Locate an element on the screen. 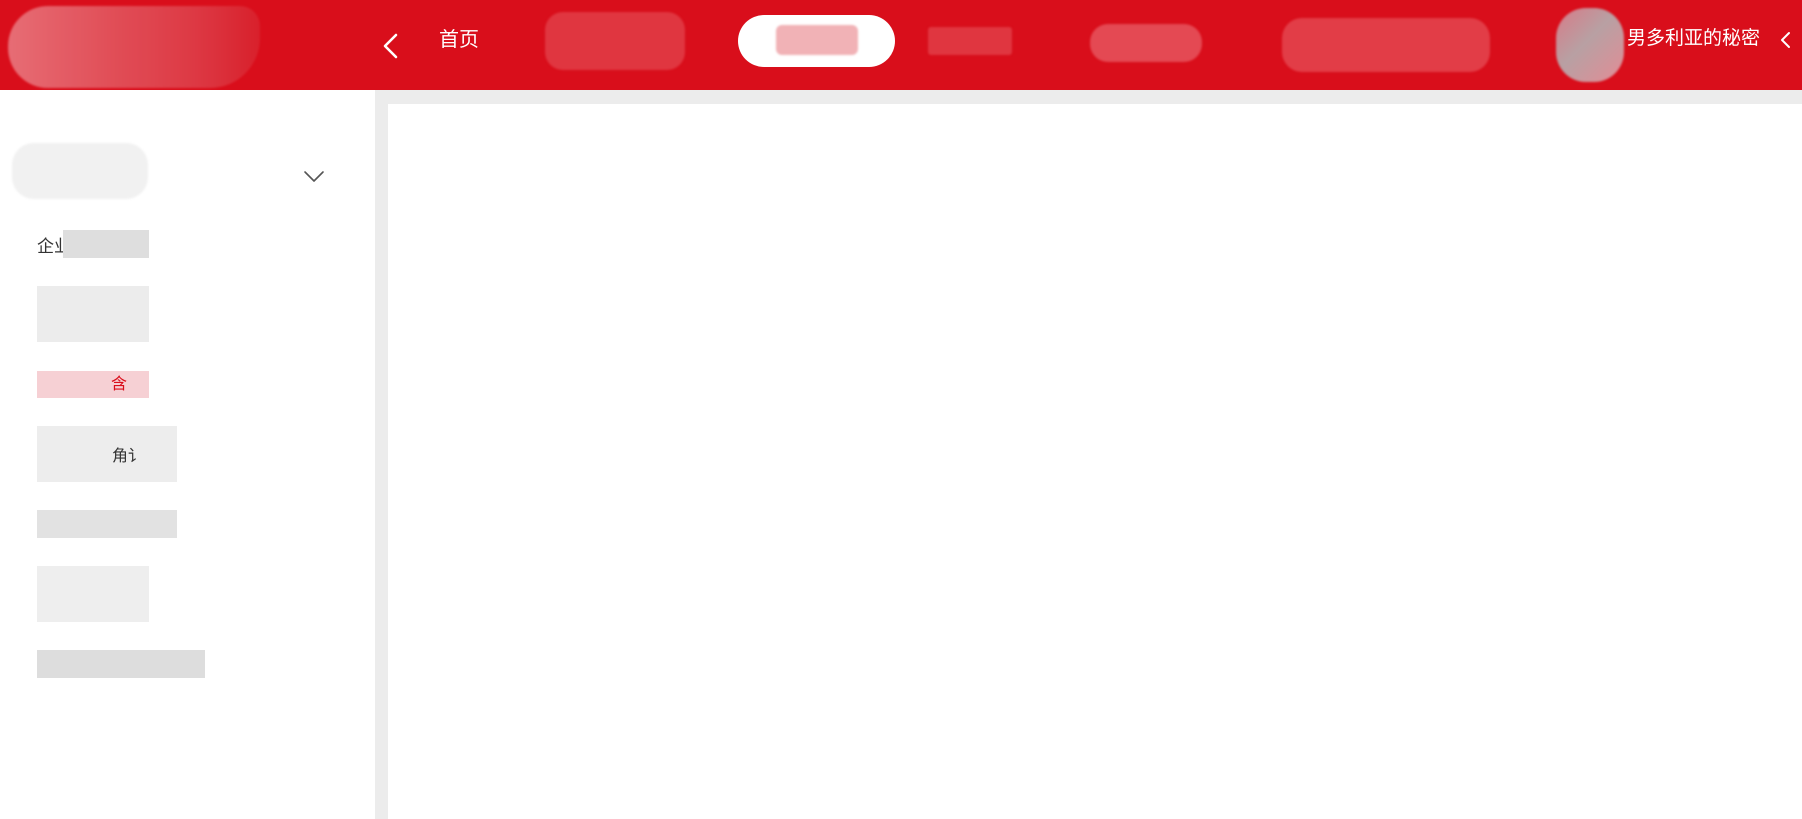 Image resolution: width=1802 pixels, height=819 pixels. logo-redacted is located at coordinates (134, 47).